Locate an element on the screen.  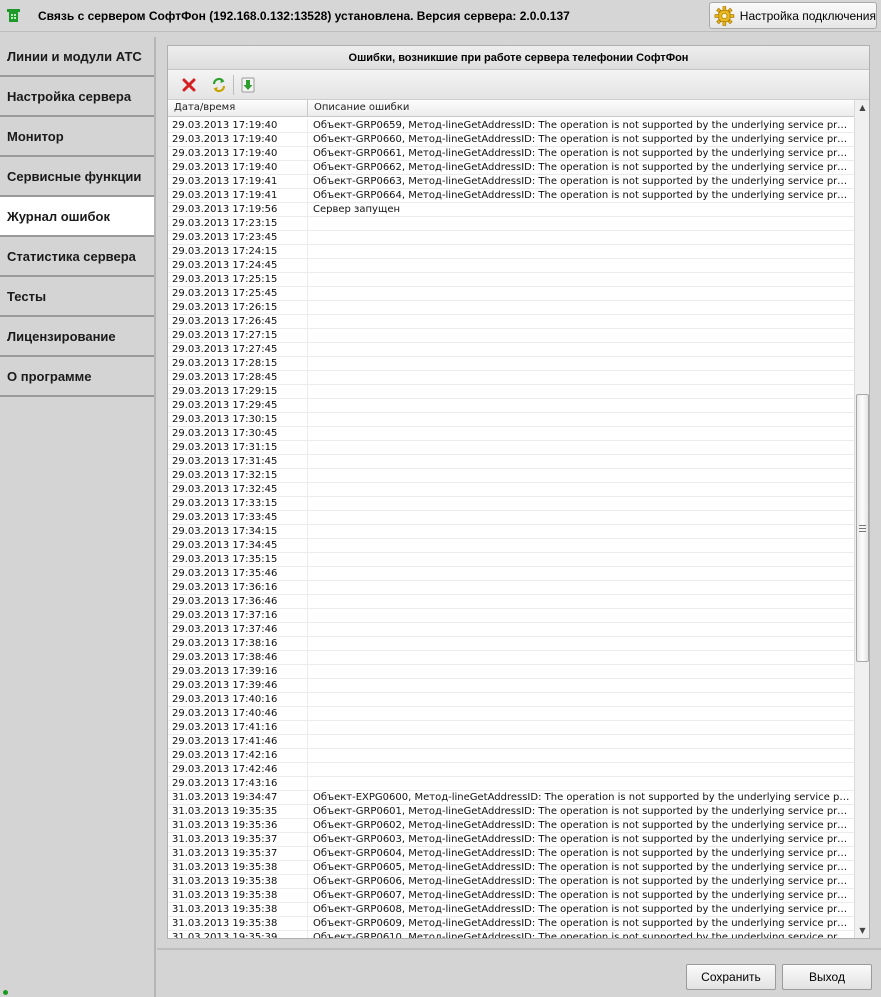
cell-datetime: 29.03.2013 17:37:46 is located at coordinates (238, 629).